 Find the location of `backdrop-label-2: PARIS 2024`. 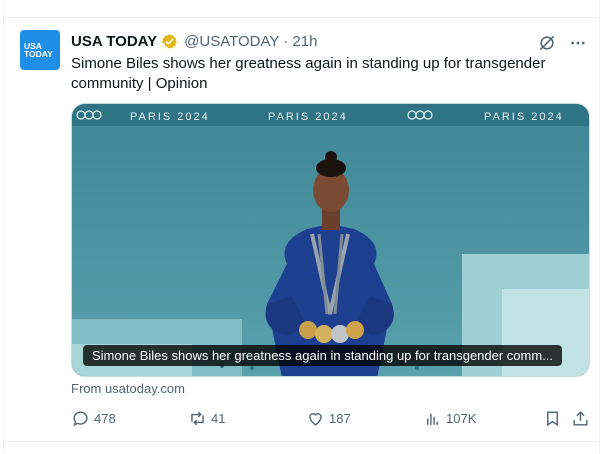

backdrop-label-2: PARIS 2024 is located at coordinates (308, 117).